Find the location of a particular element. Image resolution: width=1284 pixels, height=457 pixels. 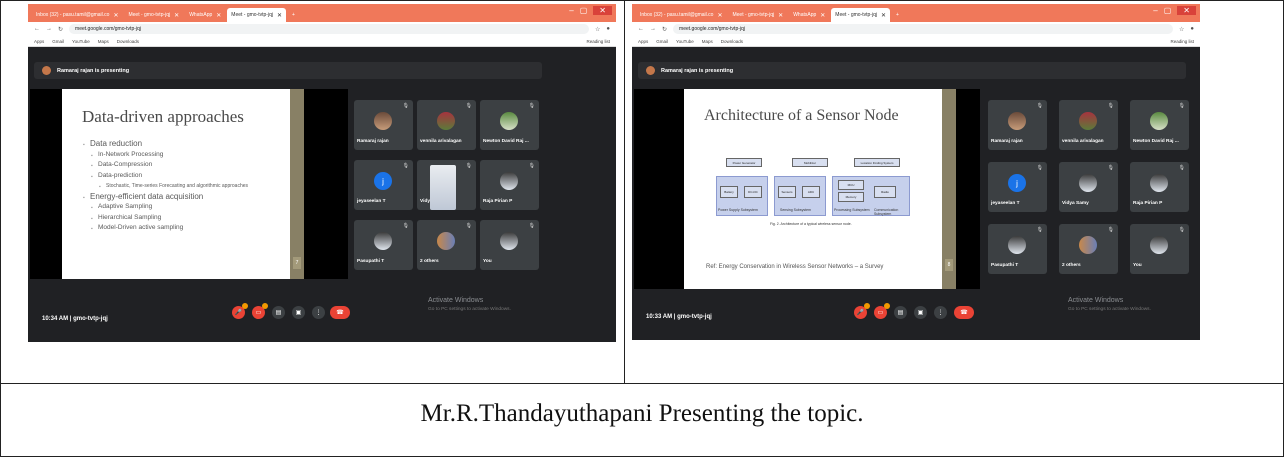

tab-label: WhatsApp is located at coordinates (805, 15).